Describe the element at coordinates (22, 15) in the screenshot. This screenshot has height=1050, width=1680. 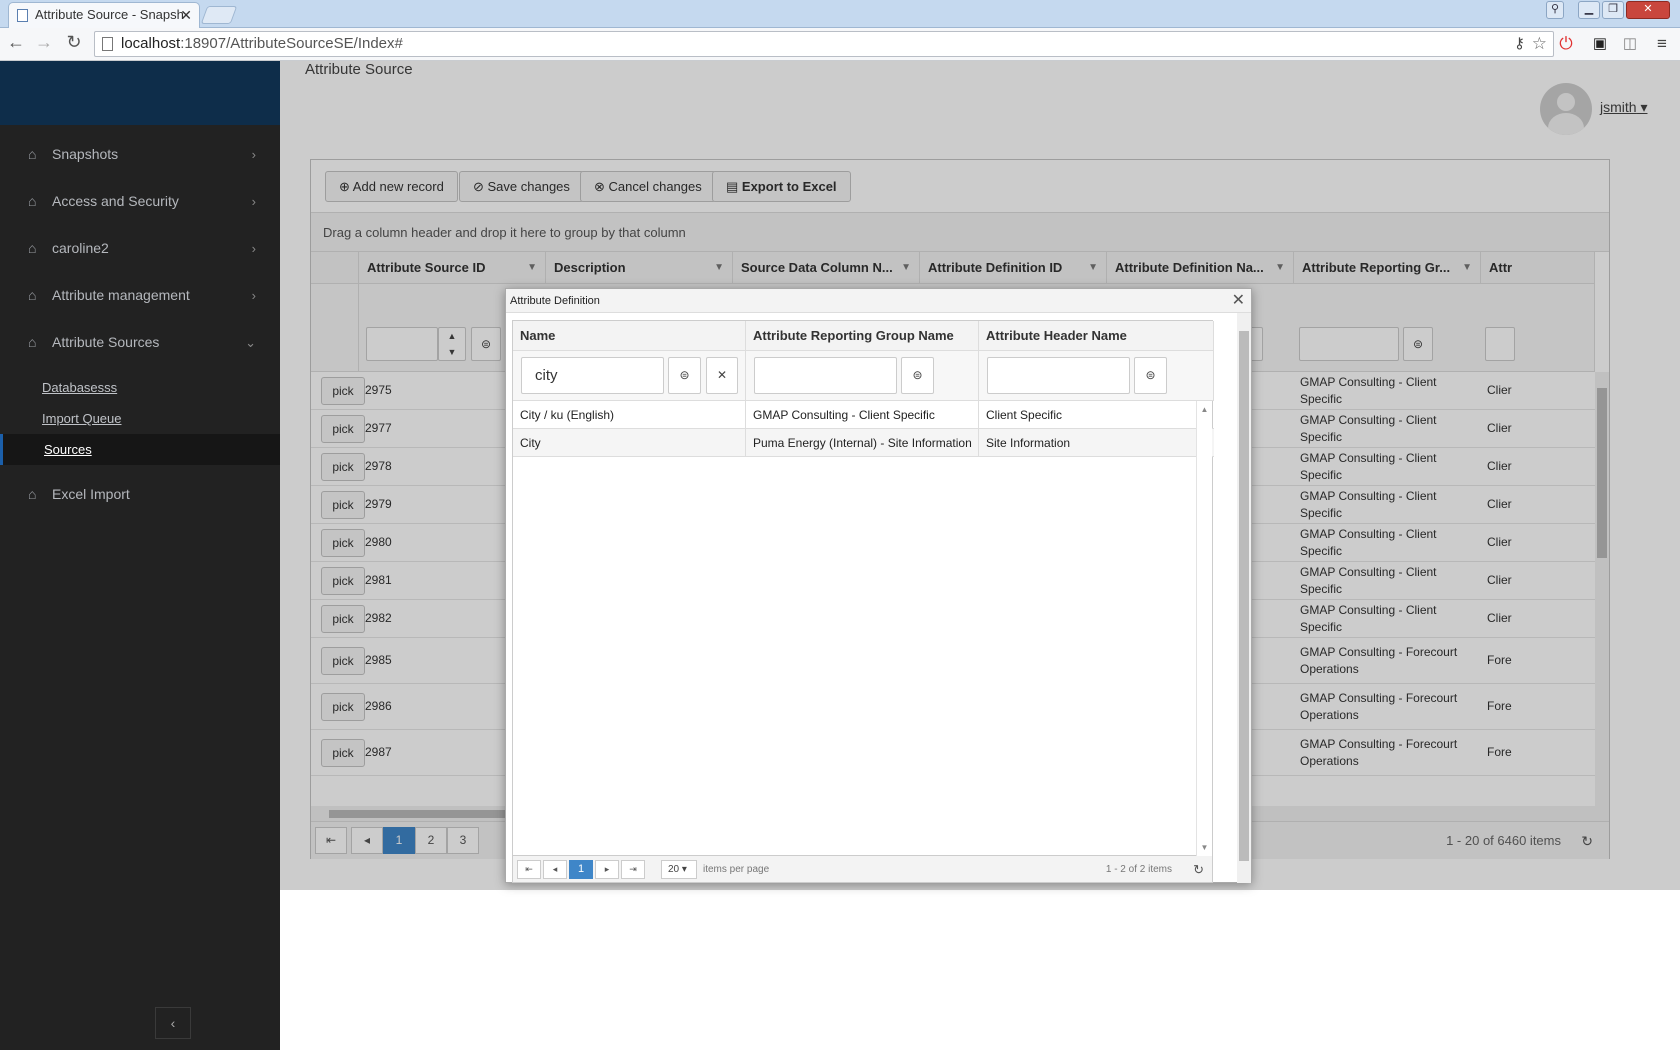
I see `page-favicon-icon` at that location.